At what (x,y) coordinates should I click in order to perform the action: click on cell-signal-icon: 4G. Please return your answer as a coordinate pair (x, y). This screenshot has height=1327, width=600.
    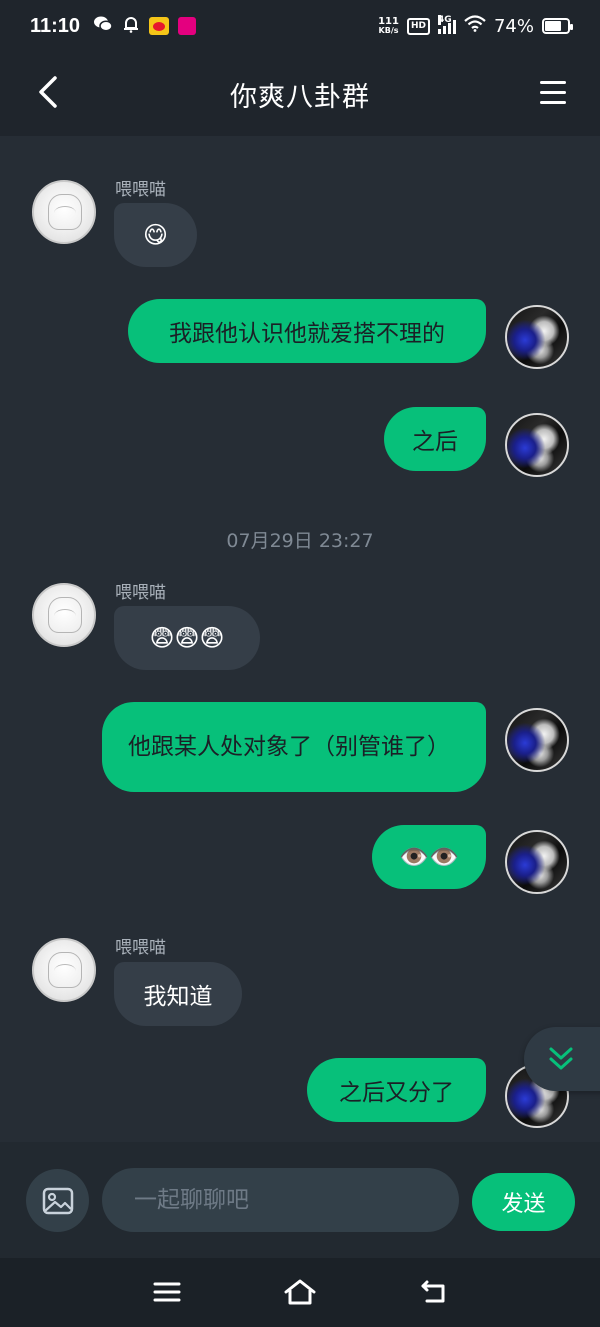
    Looking at the image, I should click on (446, 24).